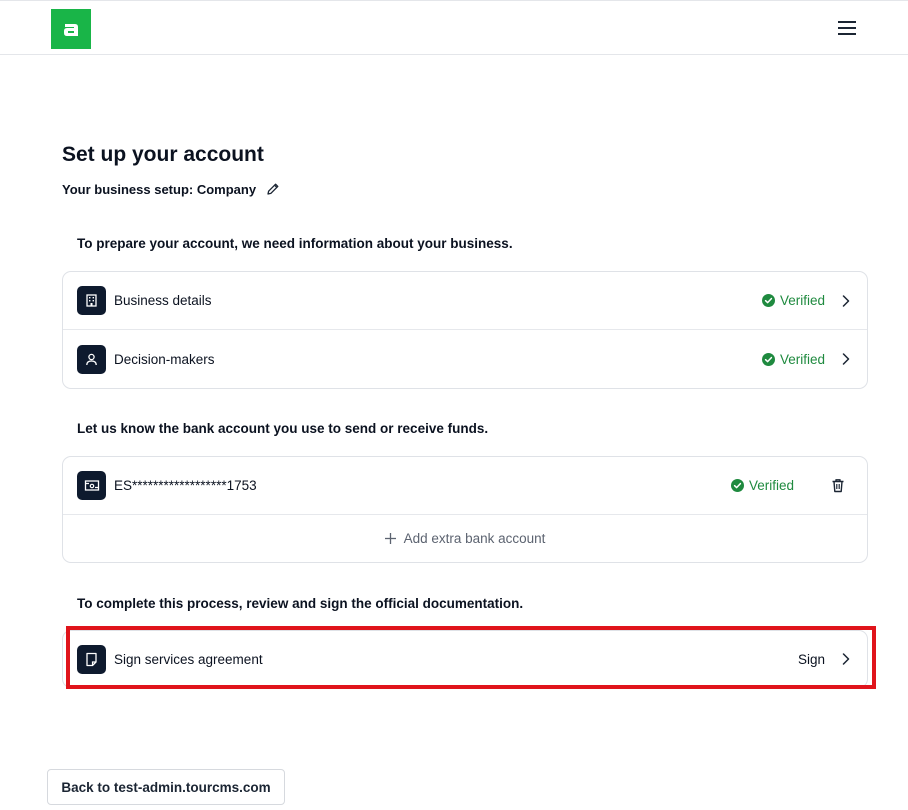 This screenshot has height=810, width=908. Describe the element at coordinates (163, 154) in the screenshot. I see `page-title: Set up your account` at that location.